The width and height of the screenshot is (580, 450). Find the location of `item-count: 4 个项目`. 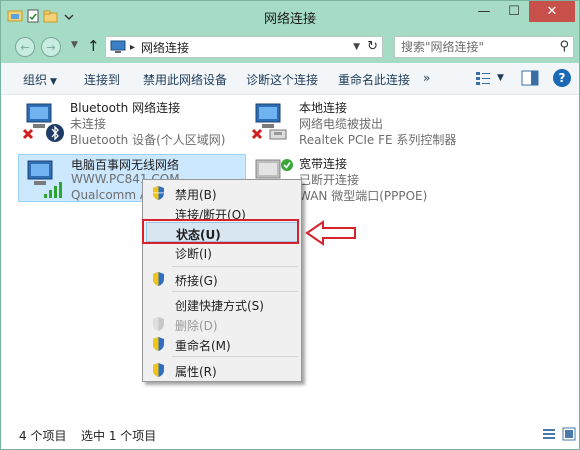

item-count: 4 个项目 is located at coordinates (43, 436).